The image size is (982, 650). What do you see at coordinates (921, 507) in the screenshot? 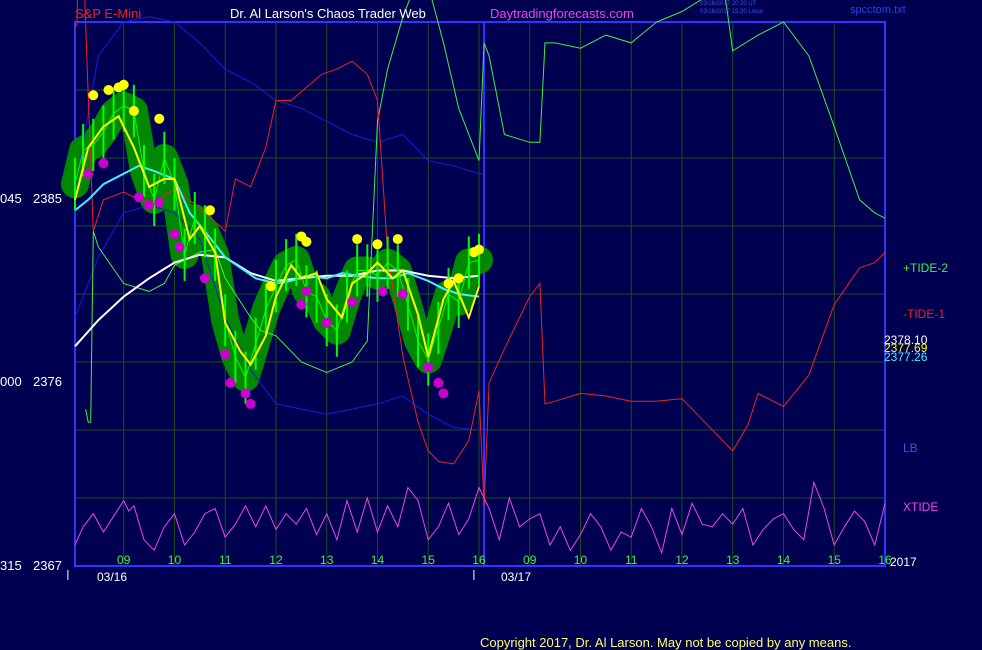
I see `legend-xtide: XTIDE` at bounding box center [921, 507].